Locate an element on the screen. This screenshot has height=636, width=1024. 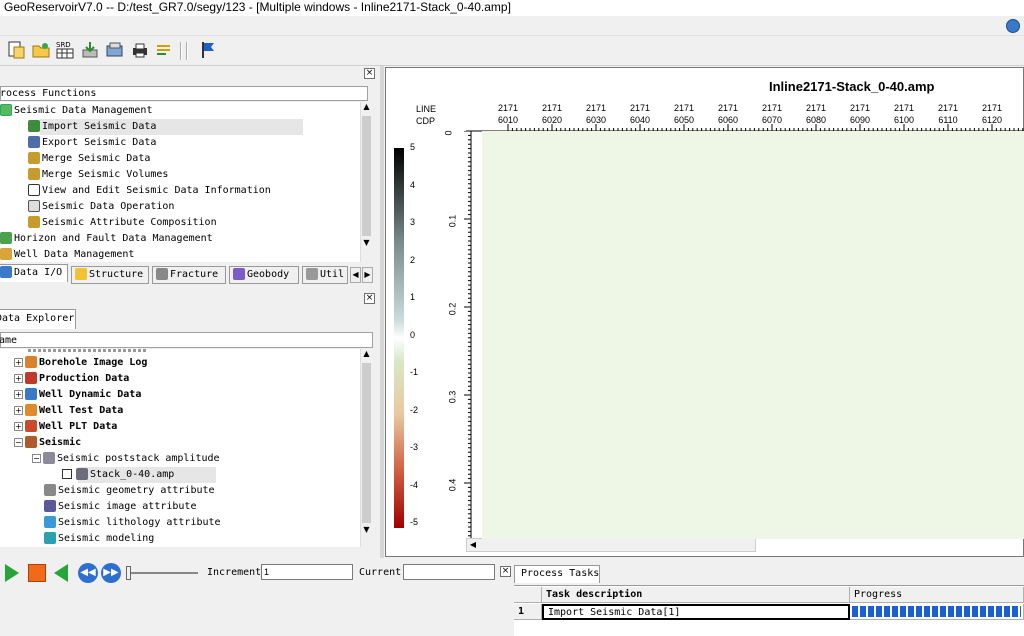
tab-data-io: Data I/O is located at coordinates (34, 273).